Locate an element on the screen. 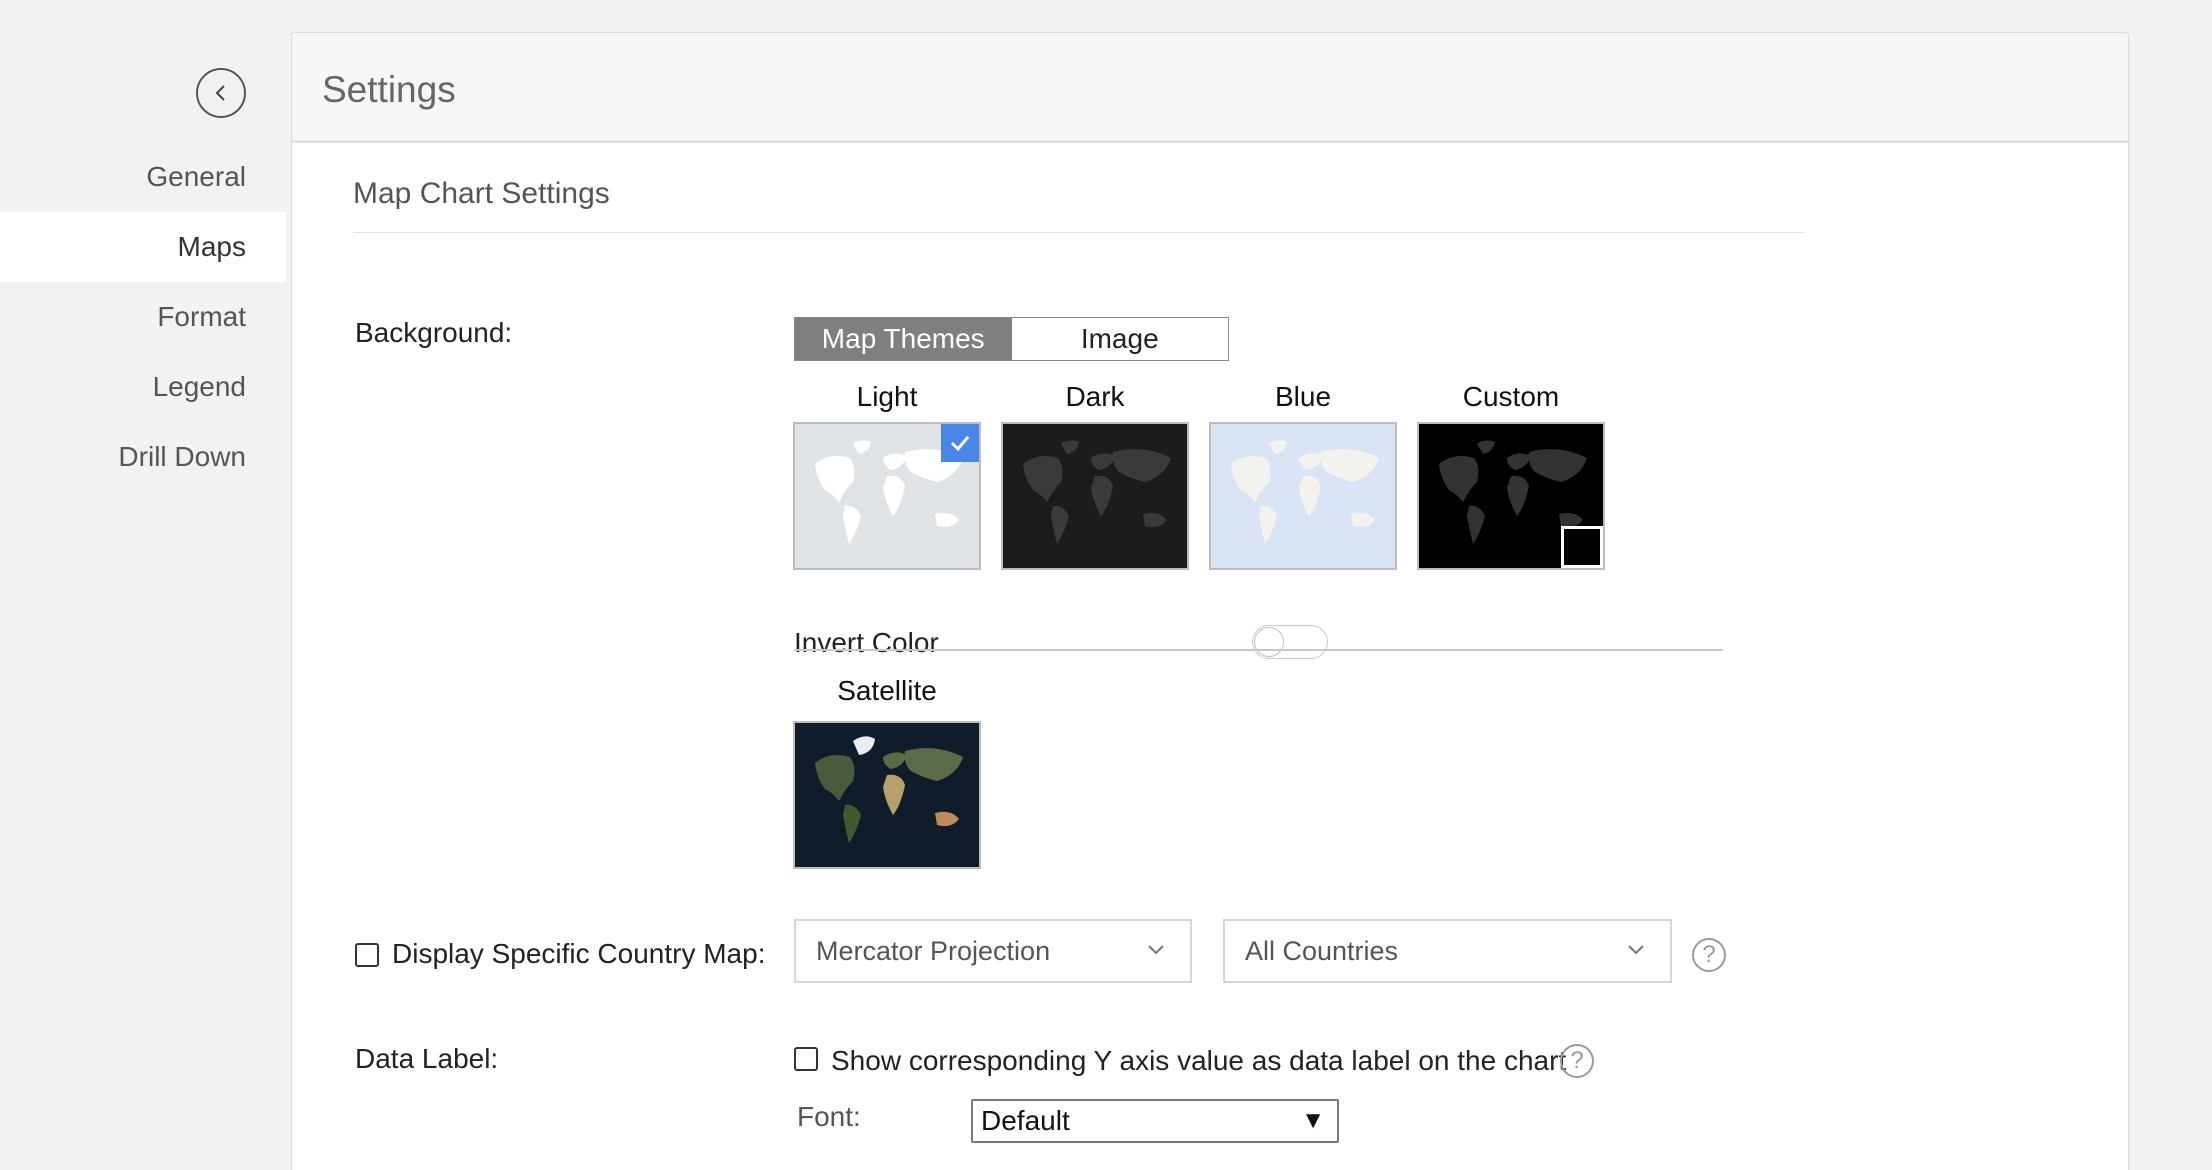  theme-tile-dark is located at coordinates (1095, 496).